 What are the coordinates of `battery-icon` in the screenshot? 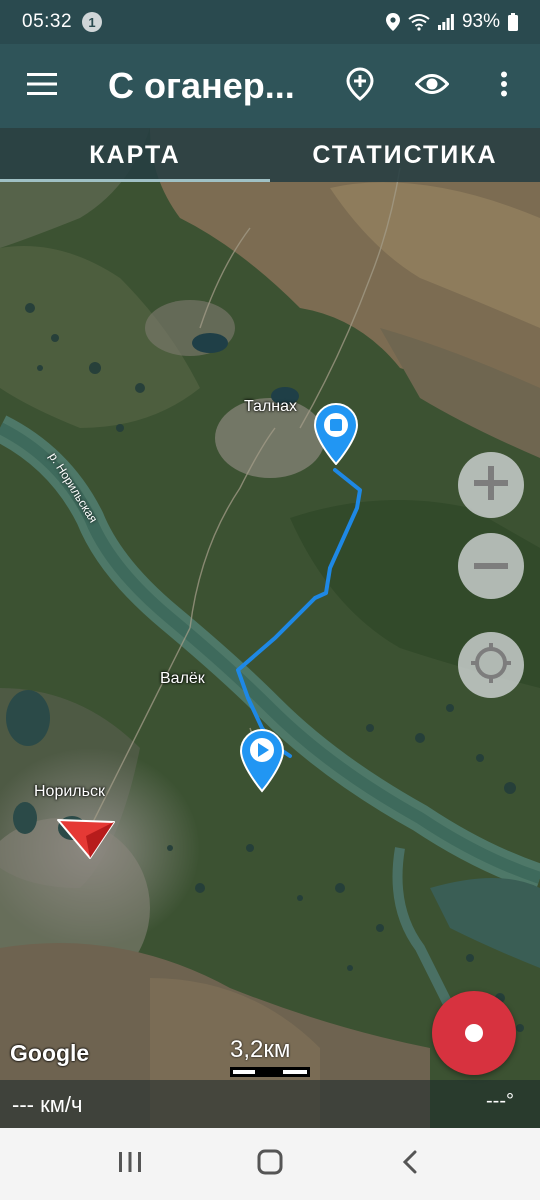 It's located at (513, 22).